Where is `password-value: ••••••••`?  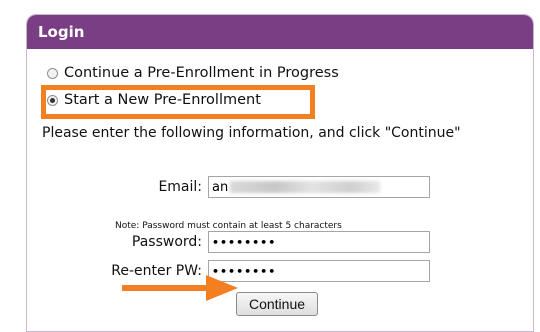
password-value: •••••••• is located at coordinates (244, 242).